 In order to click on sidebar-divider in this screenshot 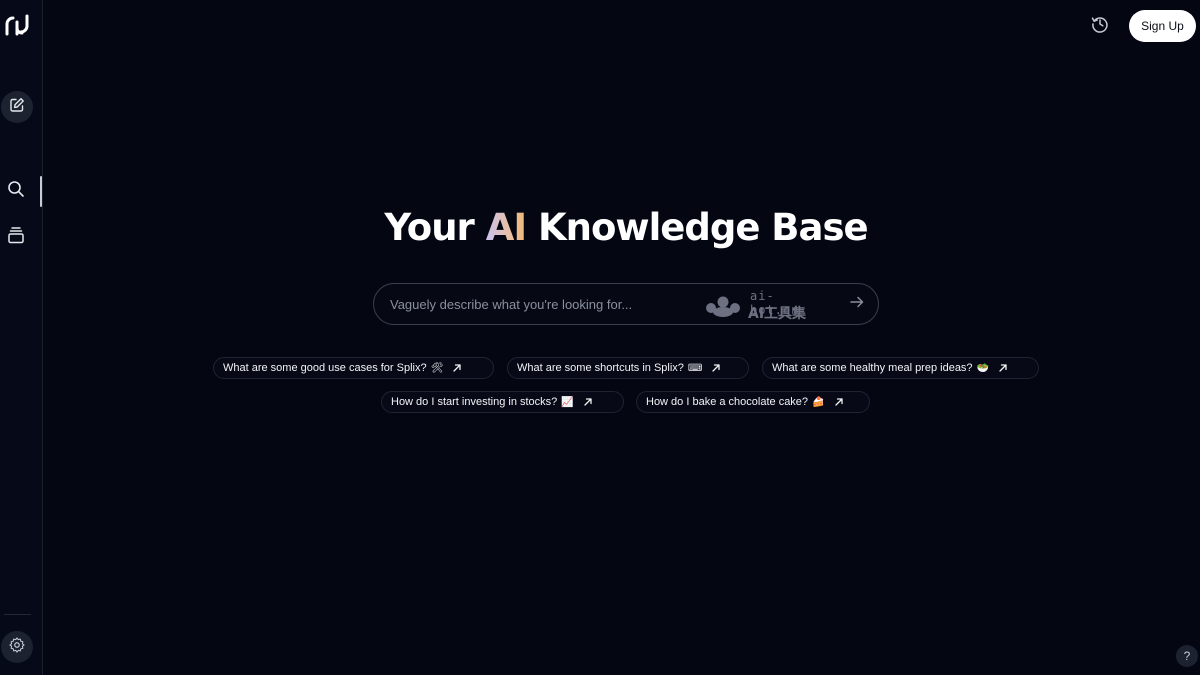, I will do `click(17, 614)`.